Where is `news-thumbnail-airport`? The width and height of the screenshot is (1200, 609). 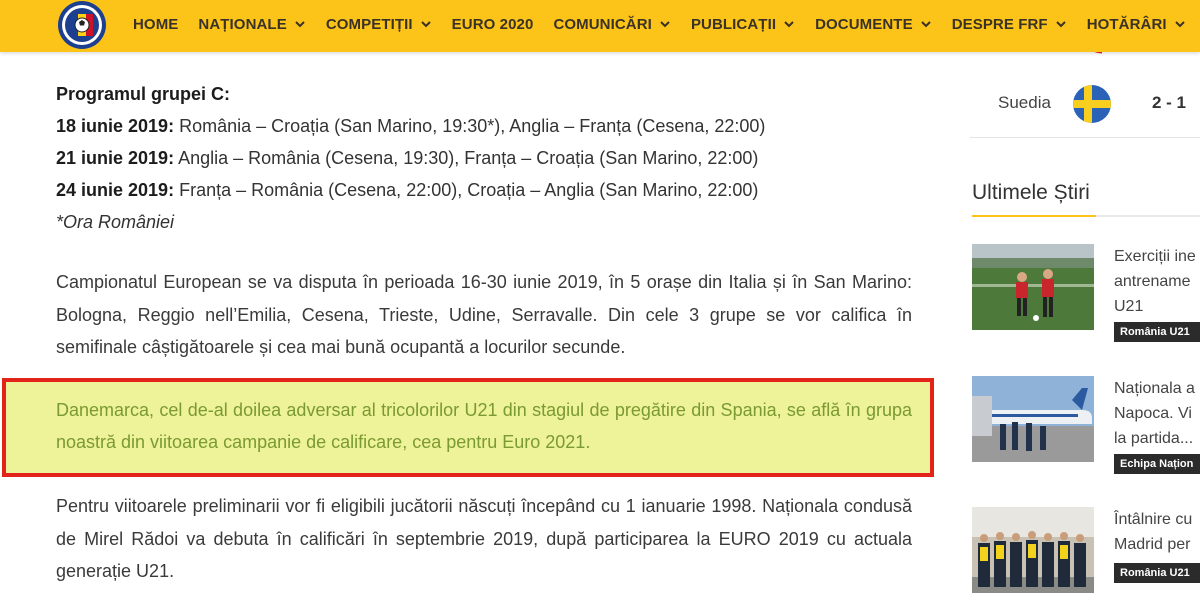 news-thumbnail-airport is located at coordinates (1033, 419).